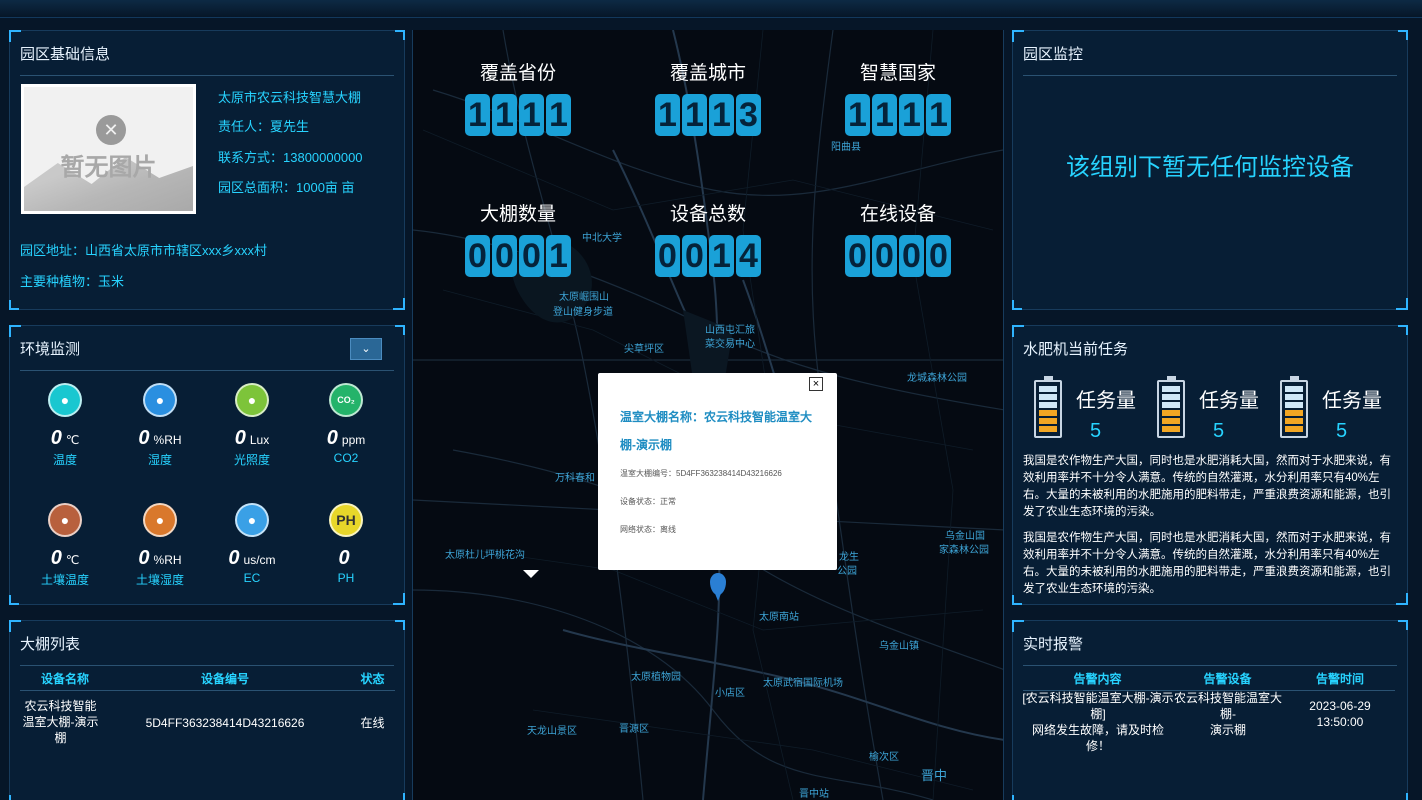 This screenshot has width=1422, height=800. What do you see at coordinates (575, 478) in the screenshot?
I see `map-label: 万科春和` at bounding box center [575, 478].